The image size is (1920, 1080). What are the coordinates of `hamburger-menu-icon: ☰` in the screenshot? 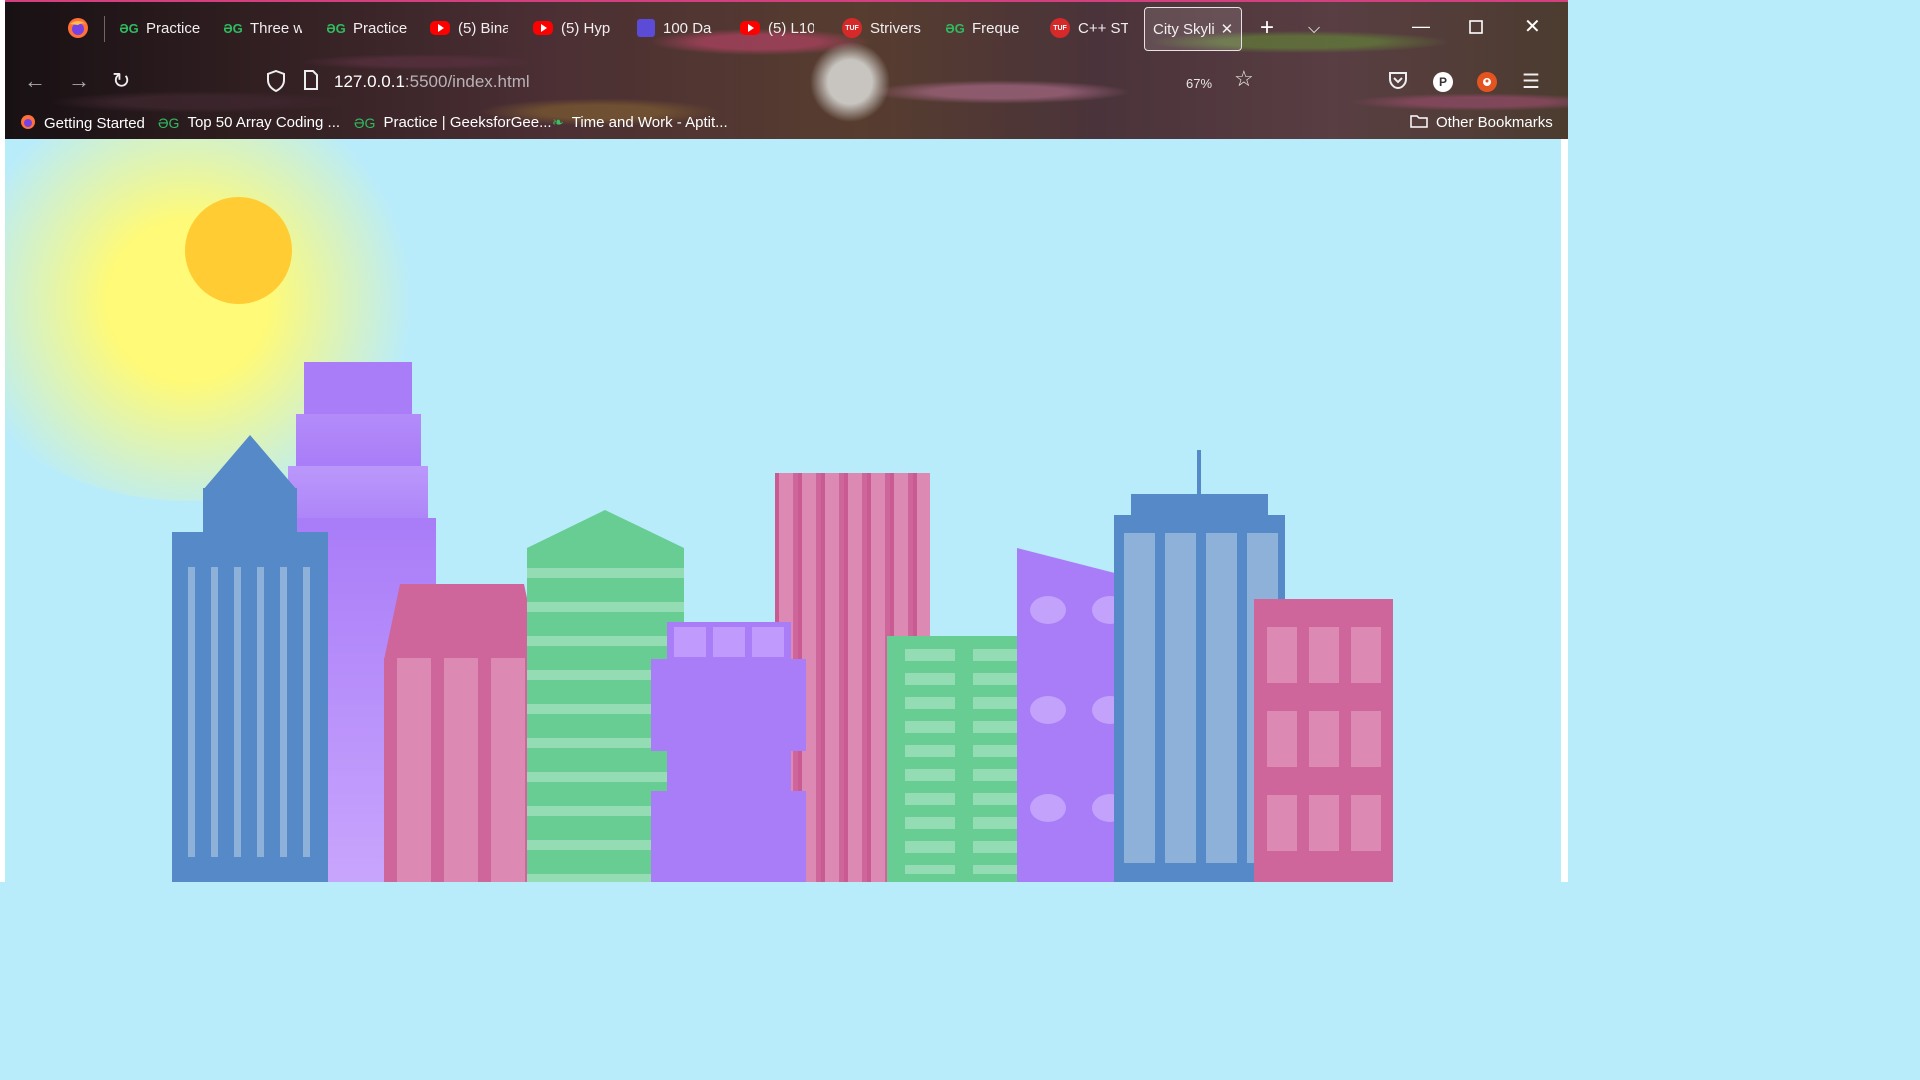 It's located at (1531, 81).